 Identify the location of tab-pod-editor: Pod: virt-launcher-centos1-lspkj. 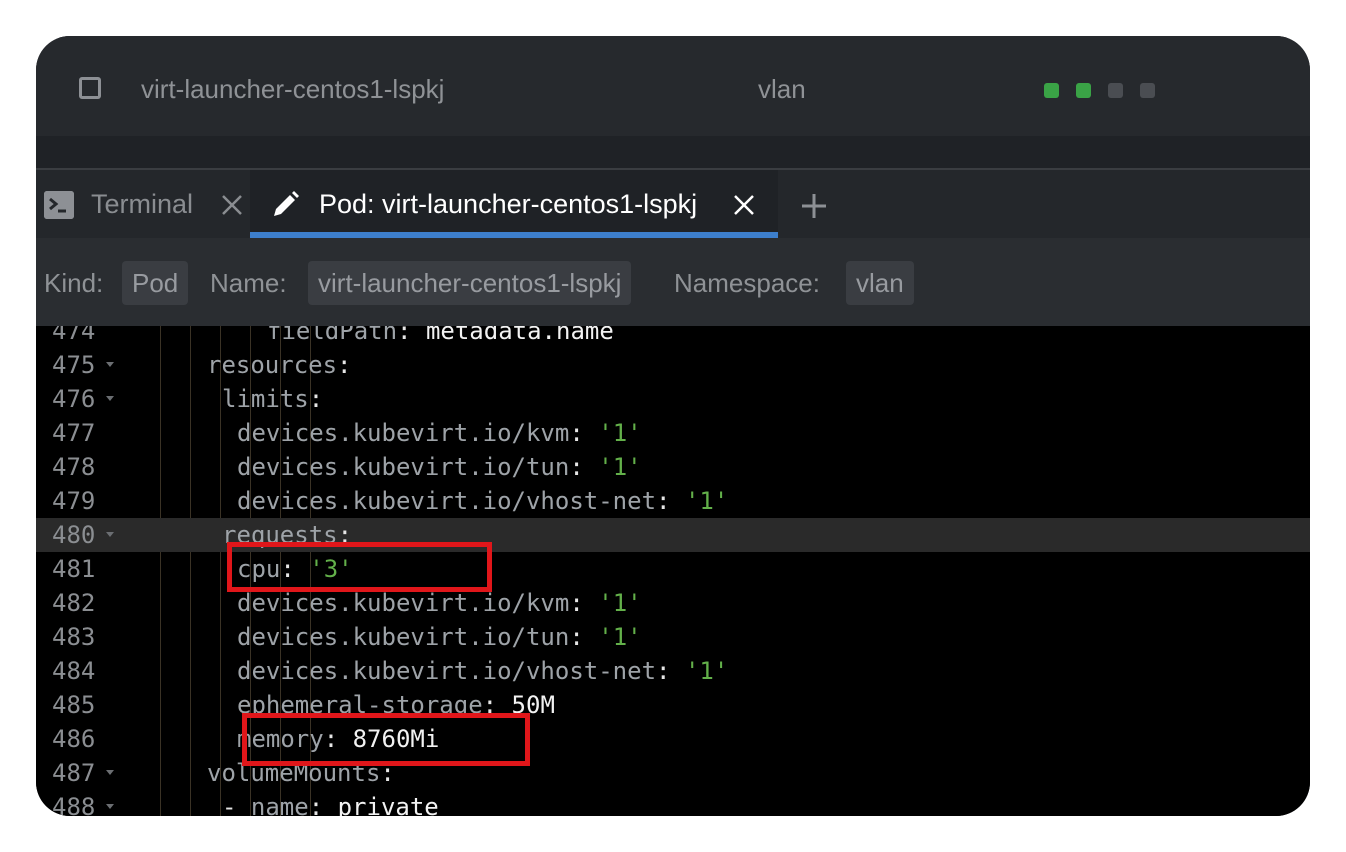
(514, 204).